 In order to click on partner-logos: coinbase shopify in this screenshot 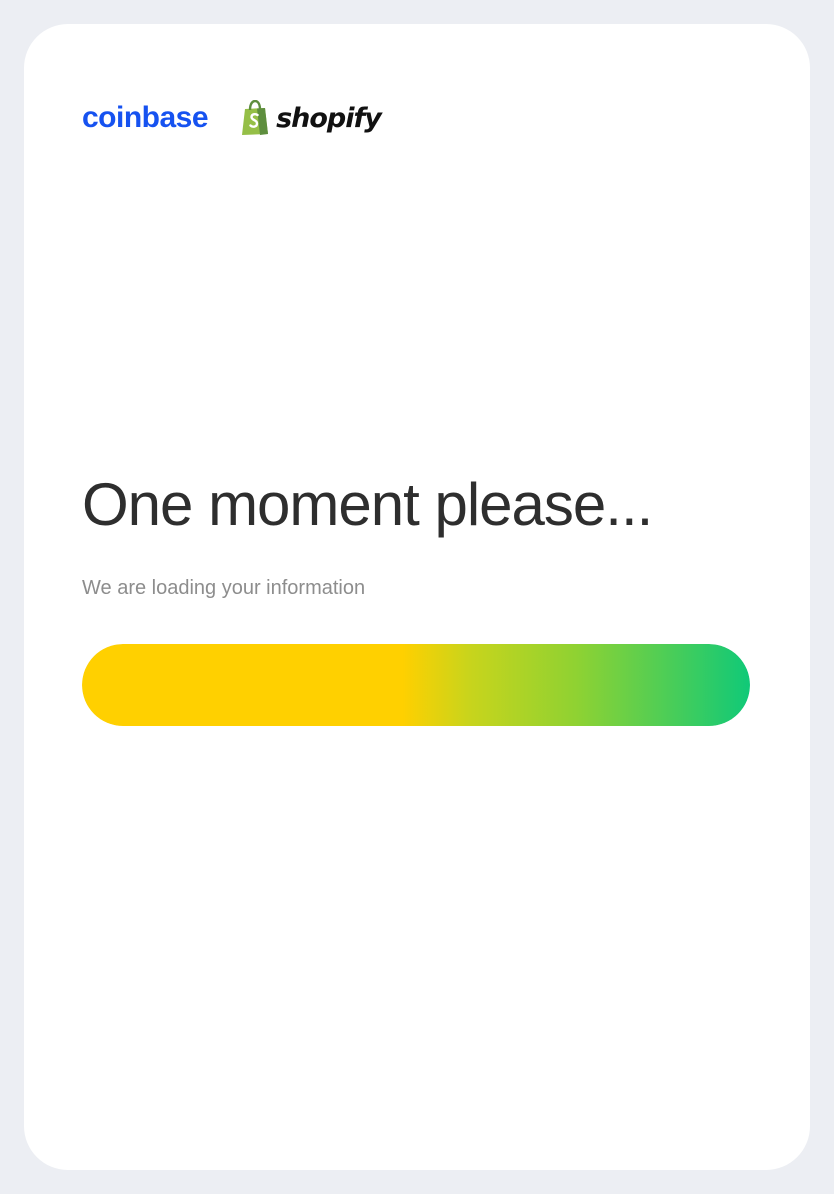, I will do `click(232, 118)`.